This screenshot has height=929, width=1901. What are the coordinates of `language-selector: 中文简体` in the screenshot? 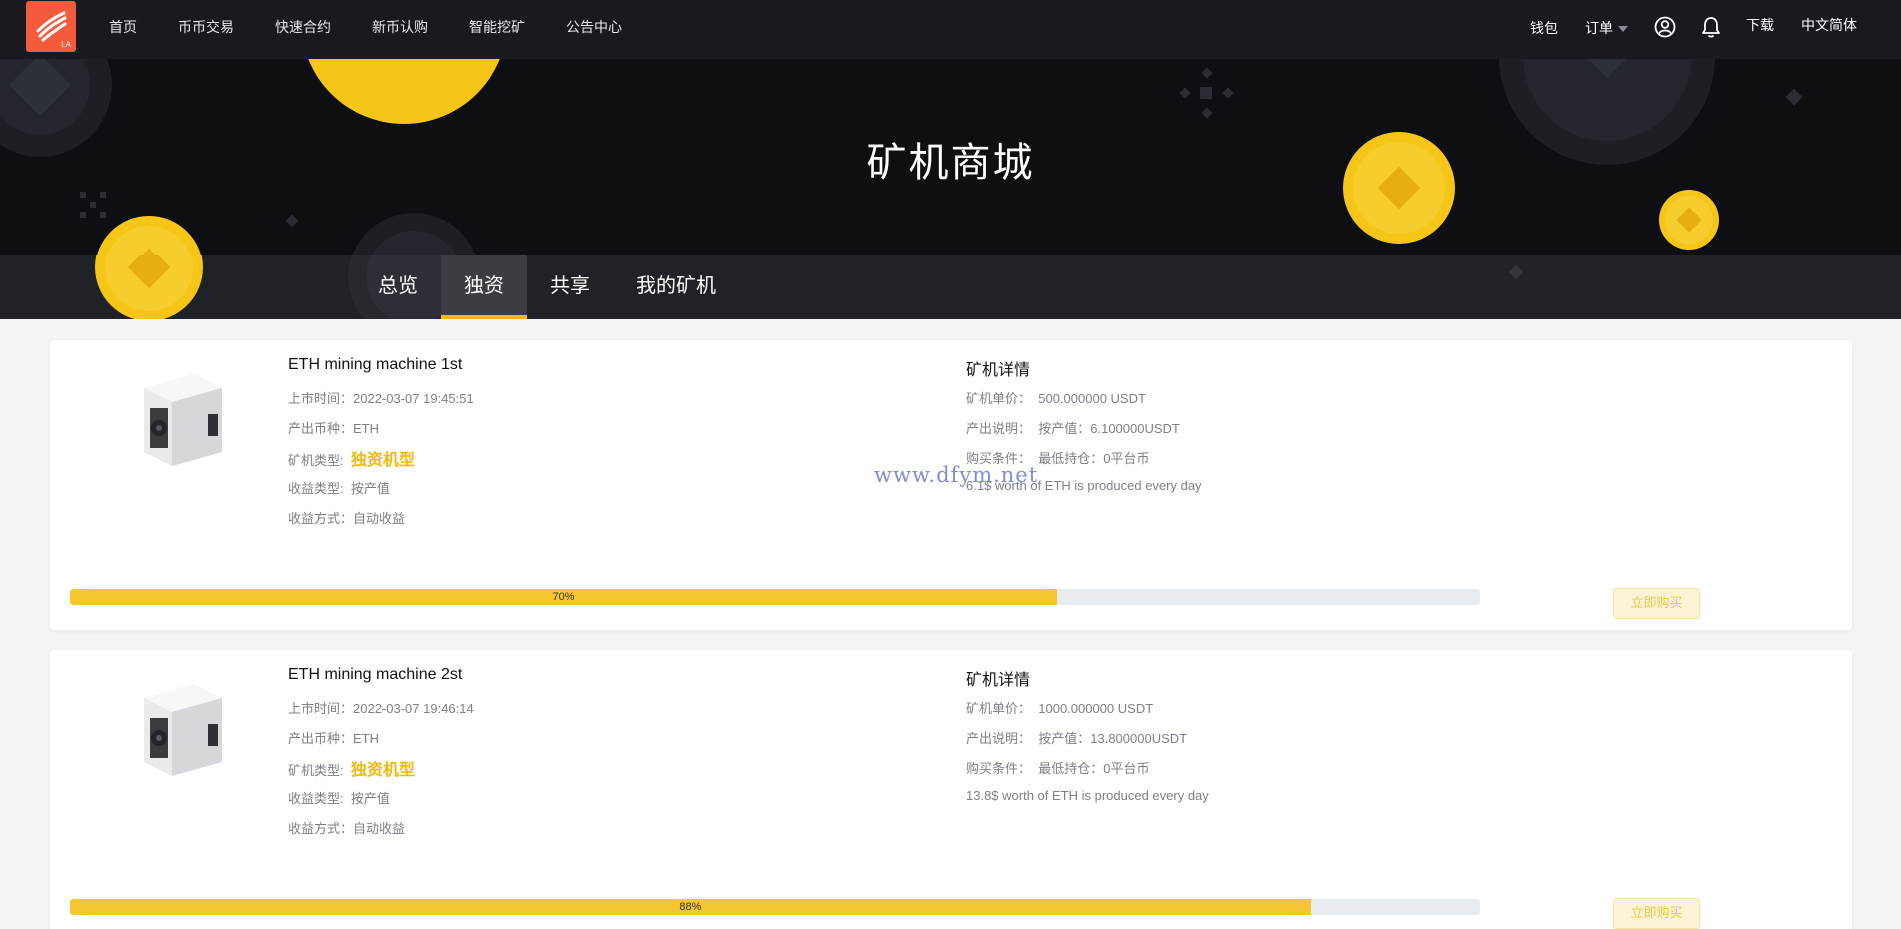 It's located at (1829, 25).